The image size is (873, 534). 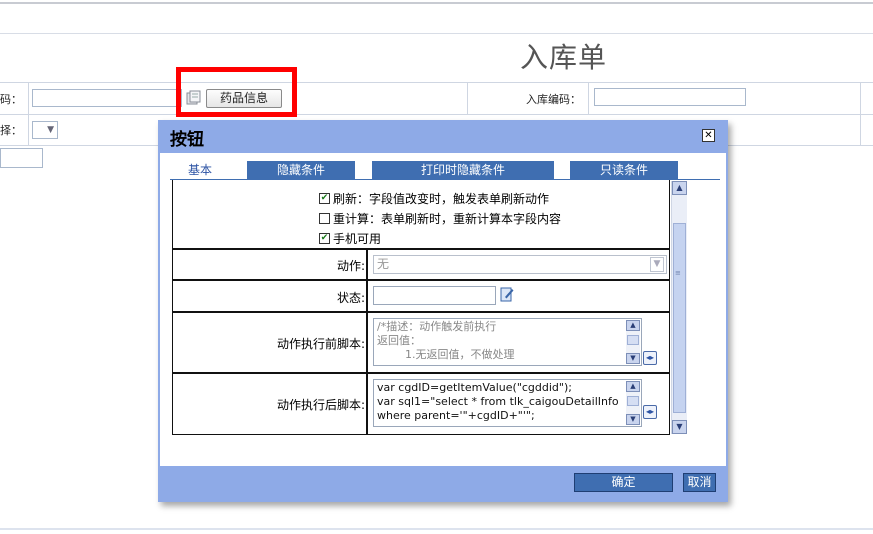 What do you see at coordinates (679, 318) in the screenshot?
I see `scroll-thumb` at bounding box center [679, 318].